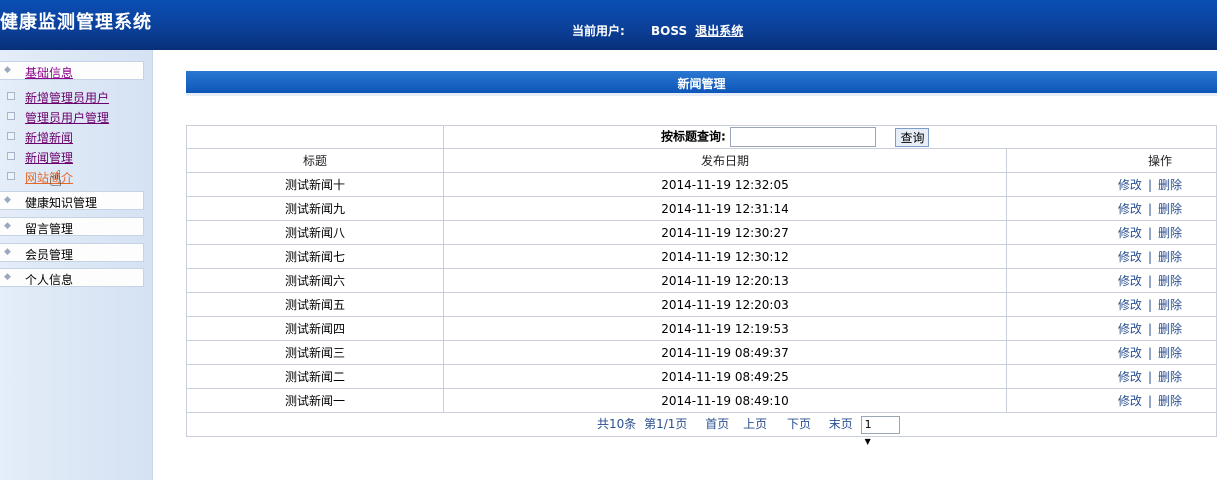  I want to click on table-row: 测试新闻一 2014-11-19 08:49:10 修改 | 删除, so click(701, 400).